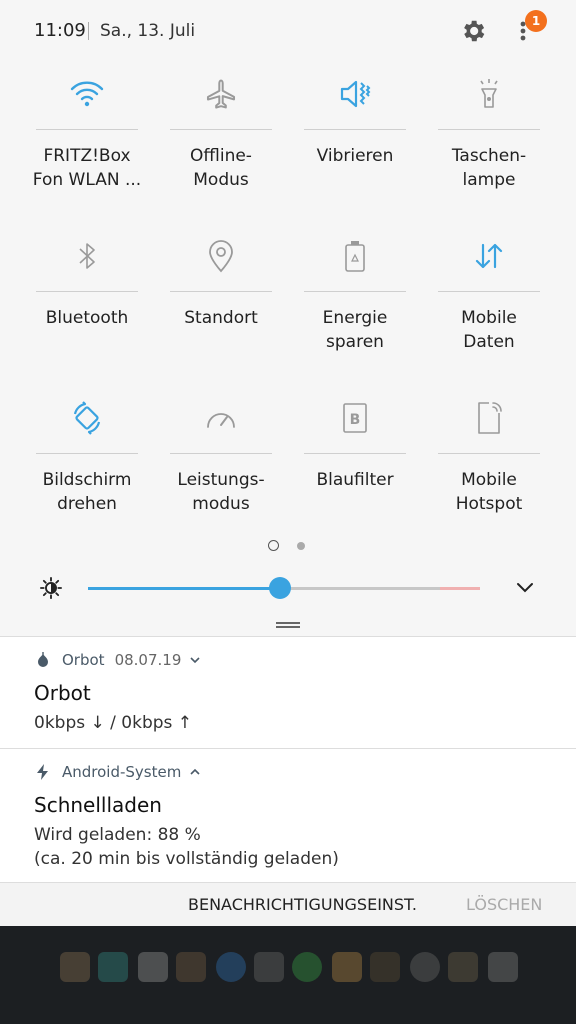  Describe the element at coordinates (355, 156) in the screenshot. I see `tile-label: Vibrieren` at that location.